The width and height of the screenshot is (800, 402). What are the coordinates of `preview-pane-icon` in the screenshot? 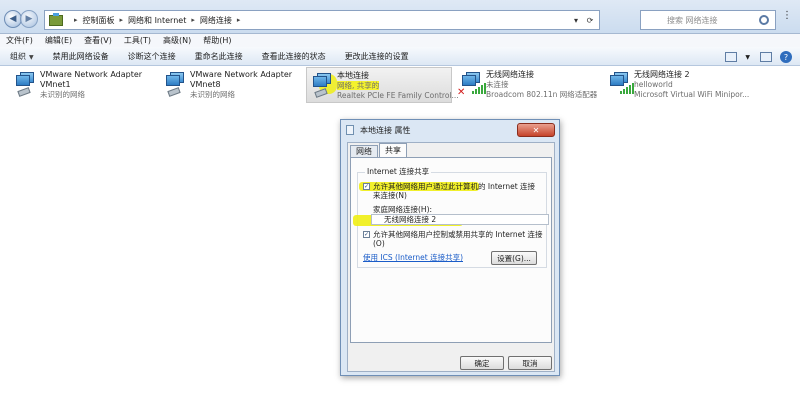 It's located at (766, 57).